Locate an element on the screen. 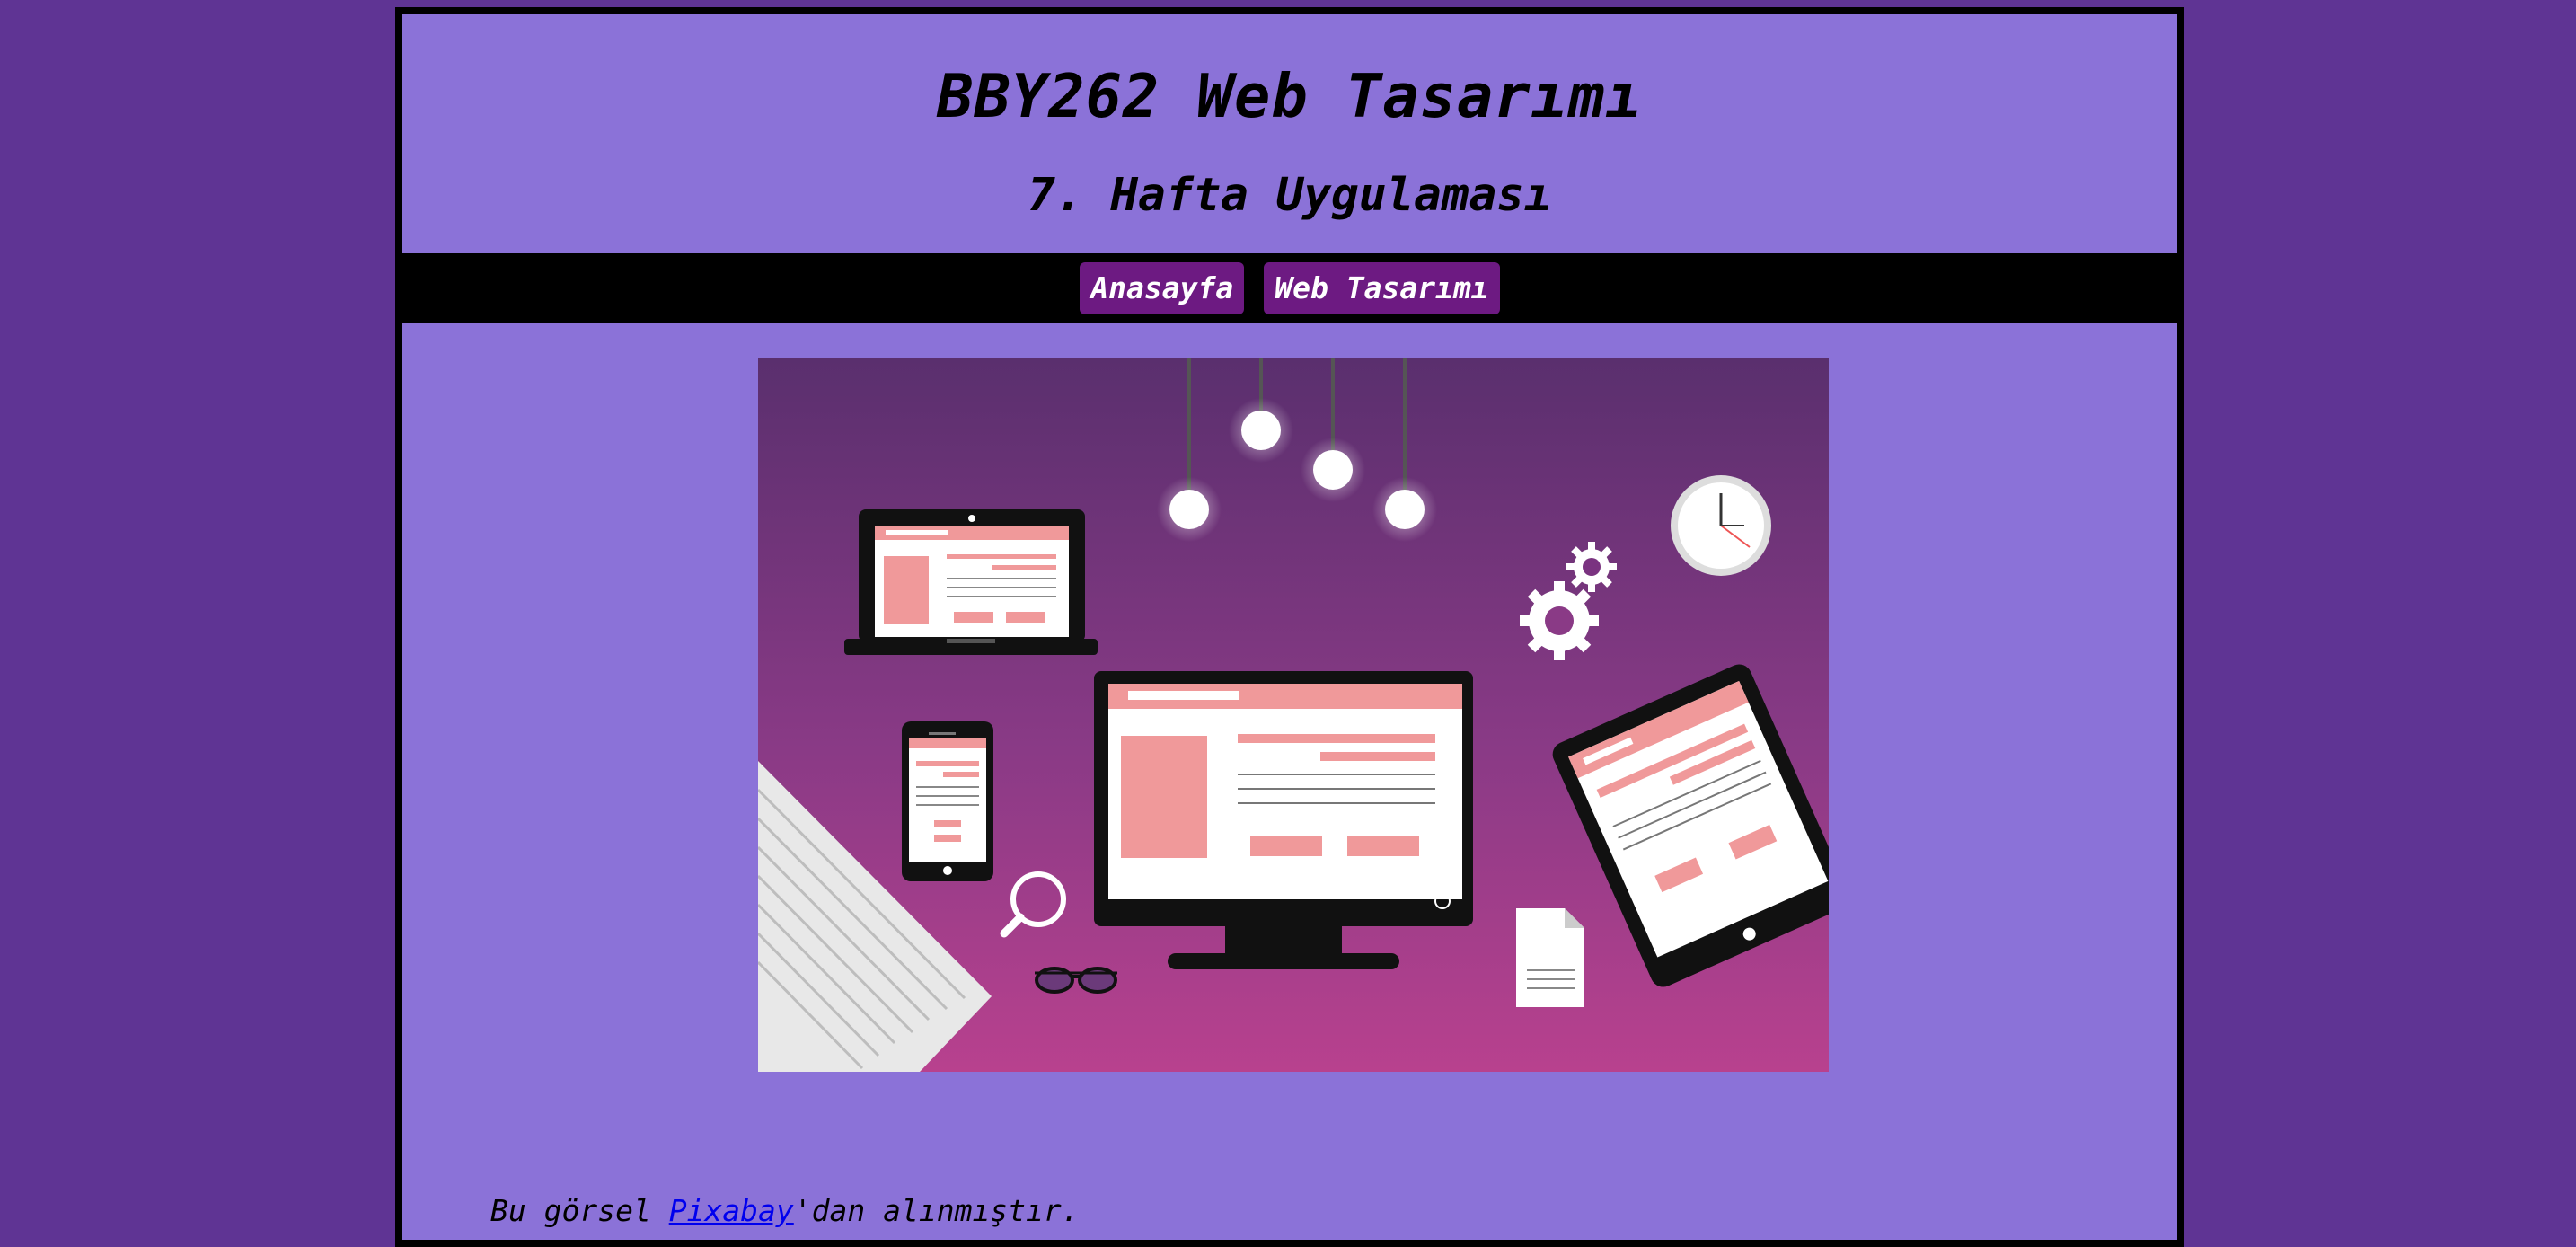  nav-link-anasayfa: Anasayfa is located at coordinates (1162, 288).